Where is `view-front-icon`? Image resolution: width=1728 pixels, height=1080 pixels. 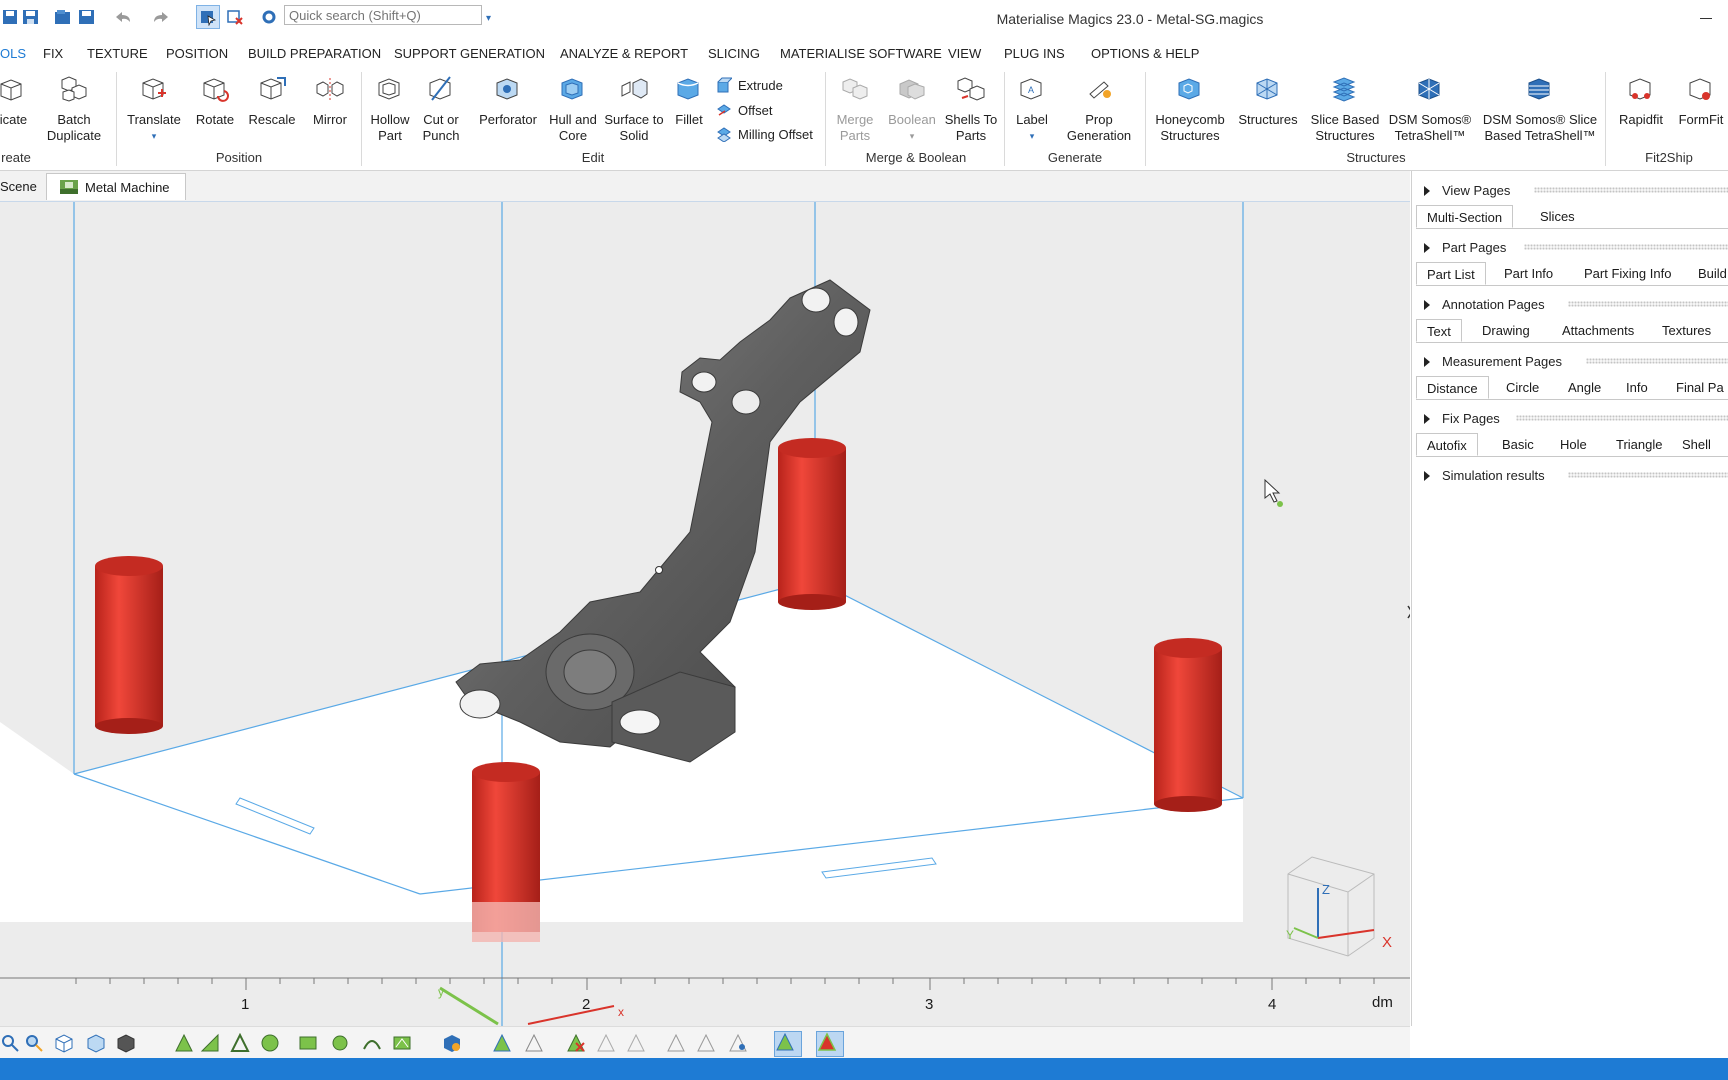
view-front-icon is located at coordinates (96, 1043).